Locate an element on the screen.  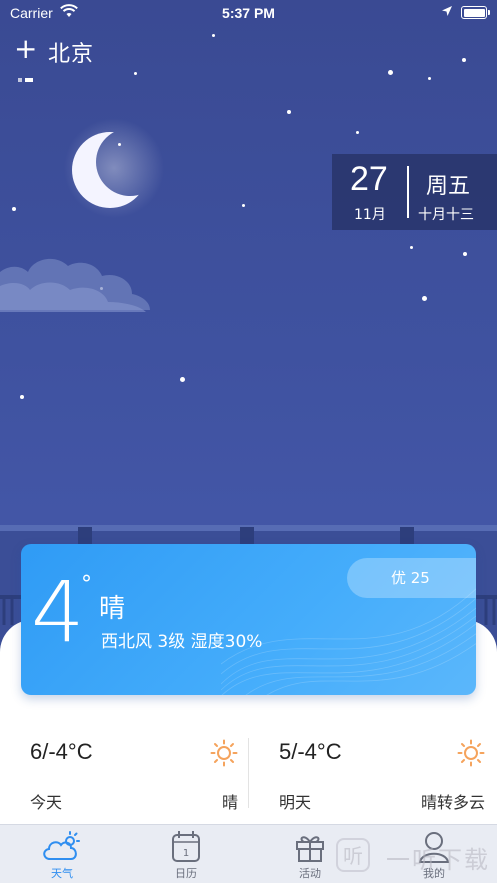
status-bar: Carrier 5:37 PM is located at coordinates (248, 13).